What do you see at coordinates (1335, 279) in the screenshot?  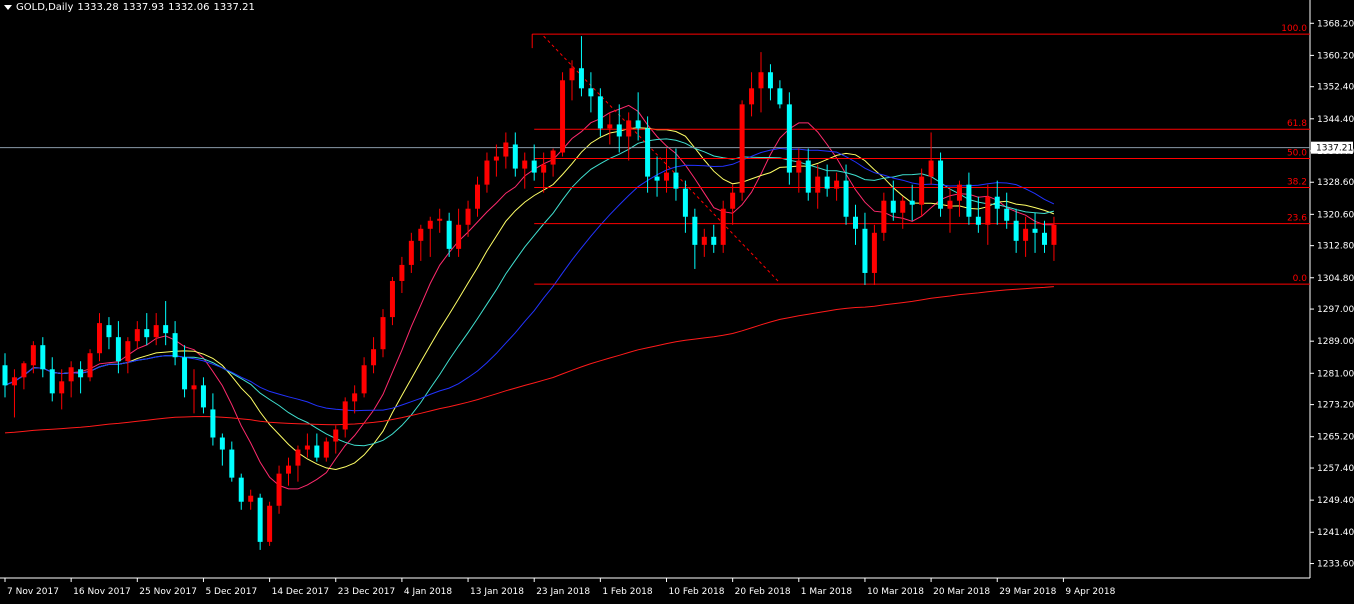 I see `price-tick-label: 1304.80` at bounding box center [1335, 279].